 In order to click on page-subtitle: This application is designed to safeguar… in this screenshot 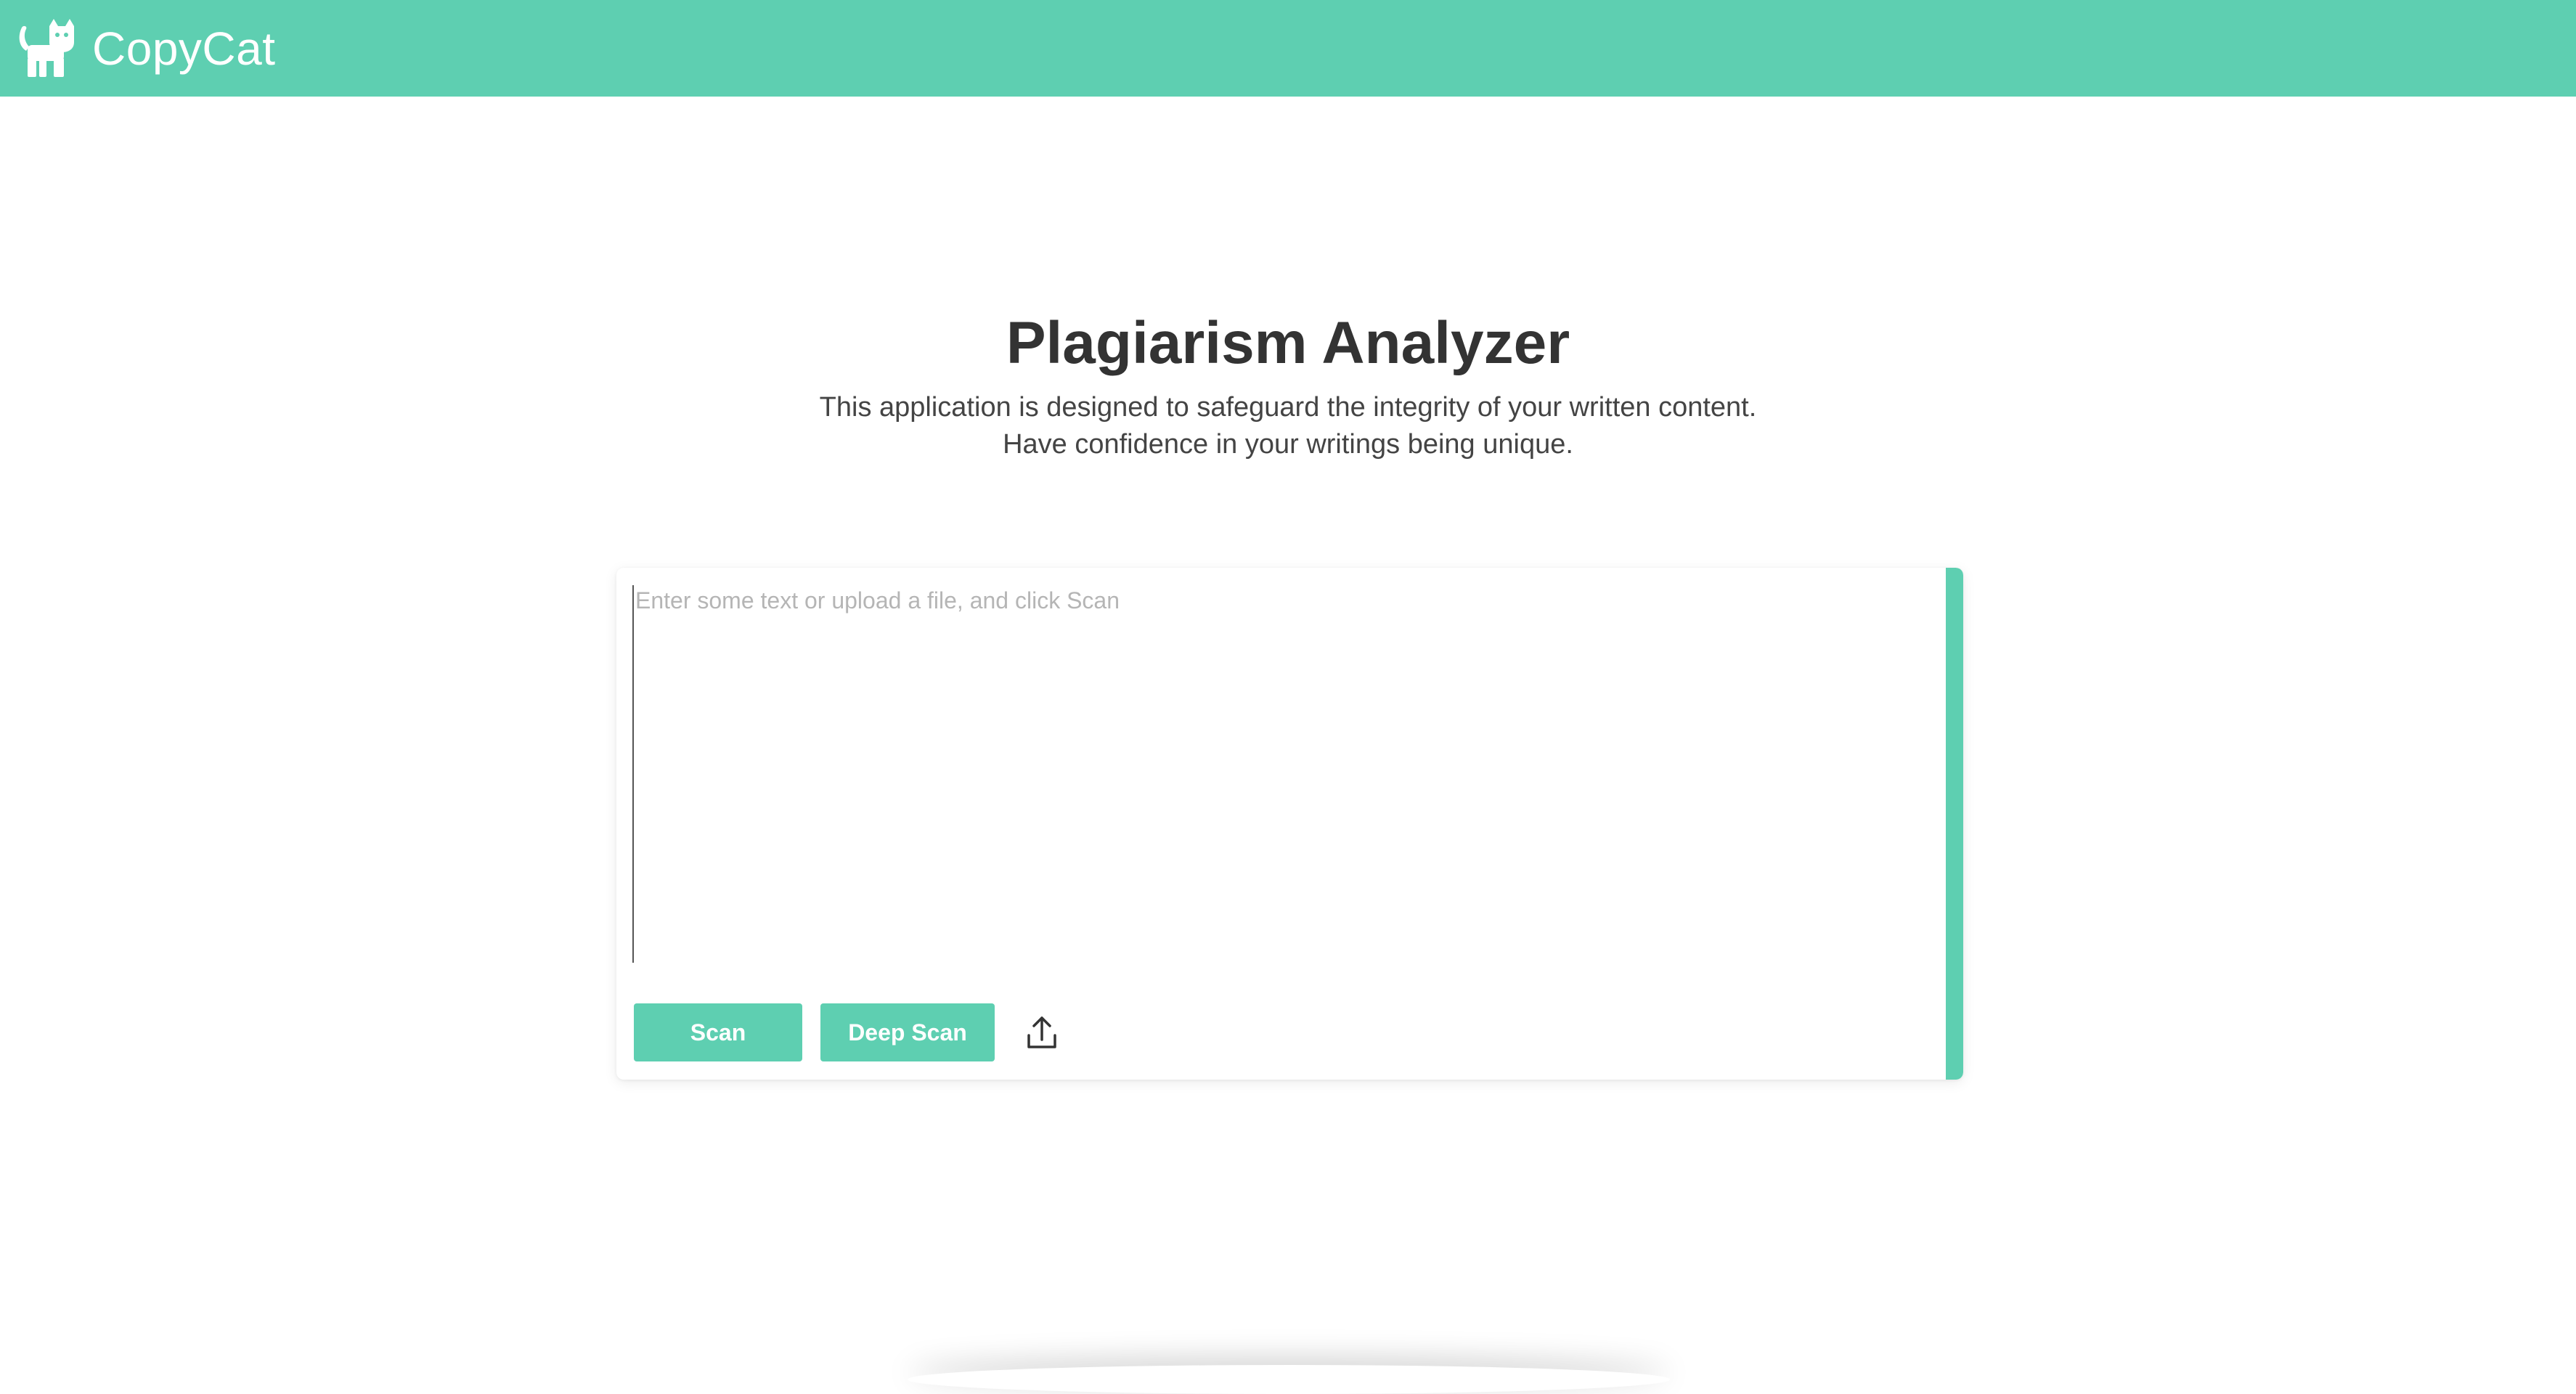, I will do `click(1288, 426)`.